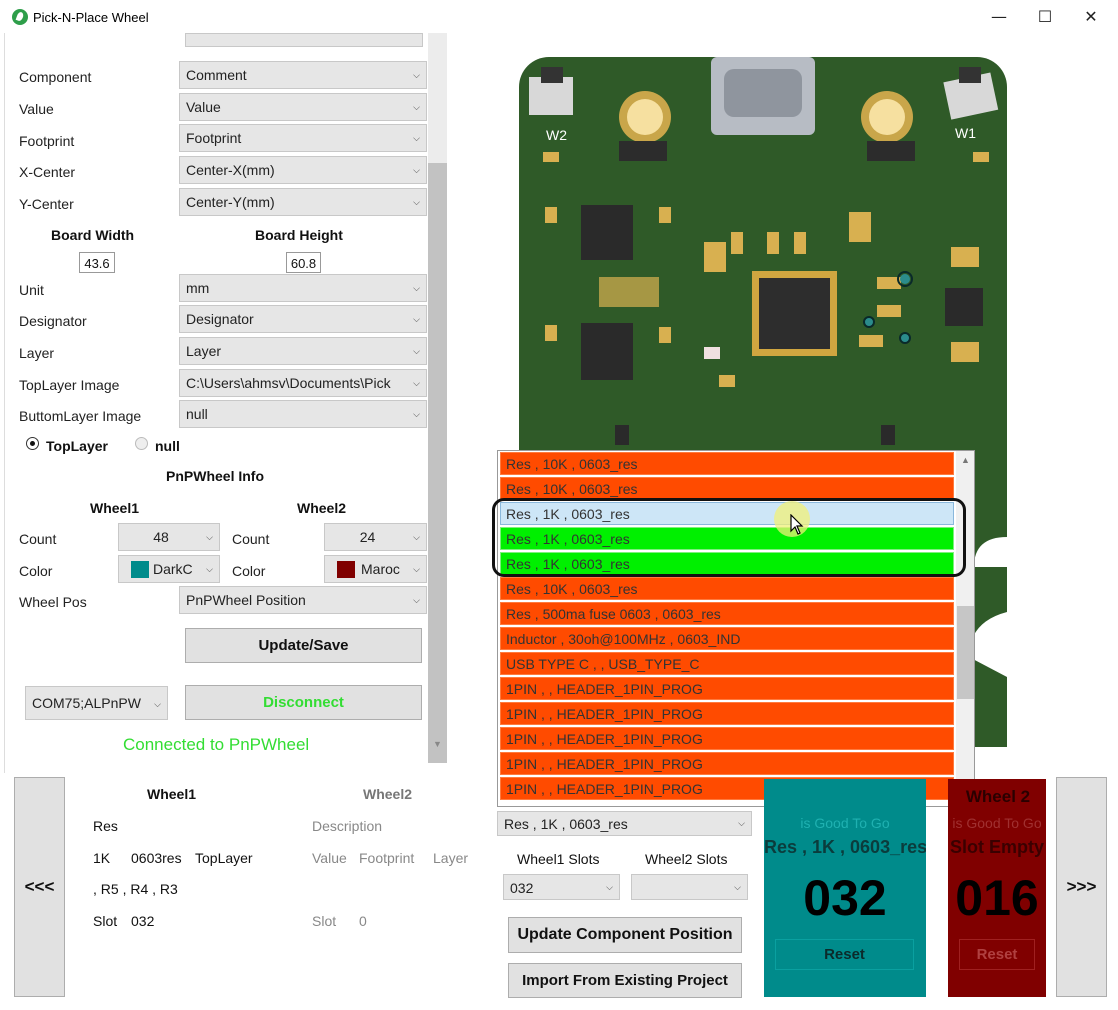 The height and width of the screenshot is (1010, 1118). Describe the element at coordinates (55, 77) in the screenshot. I see `component-label: Component` at that location.